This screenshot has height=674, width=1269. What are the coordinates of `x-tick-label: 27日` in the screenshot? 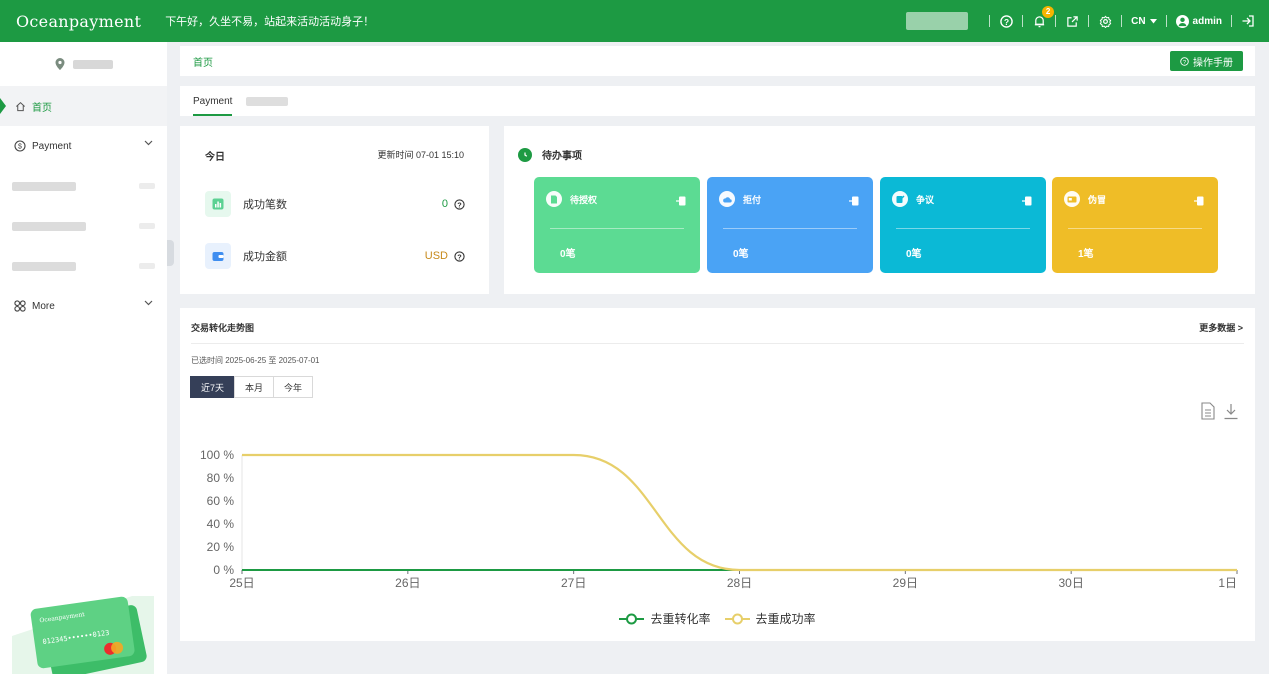 It's located at (573, 583).